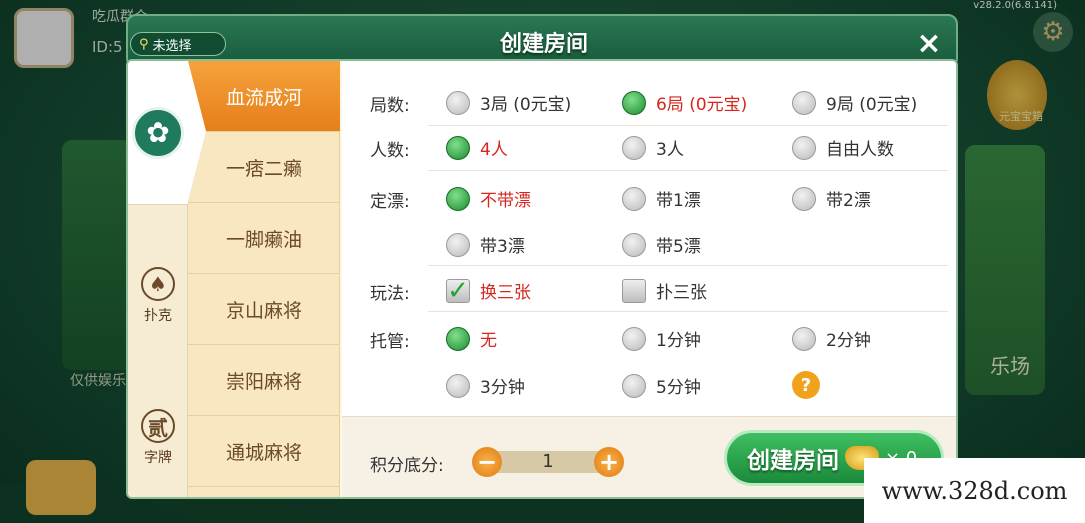 This screenshot has width=1085, height=523. I want to click on piao-option-3: 带3漂, so click(485, 244).